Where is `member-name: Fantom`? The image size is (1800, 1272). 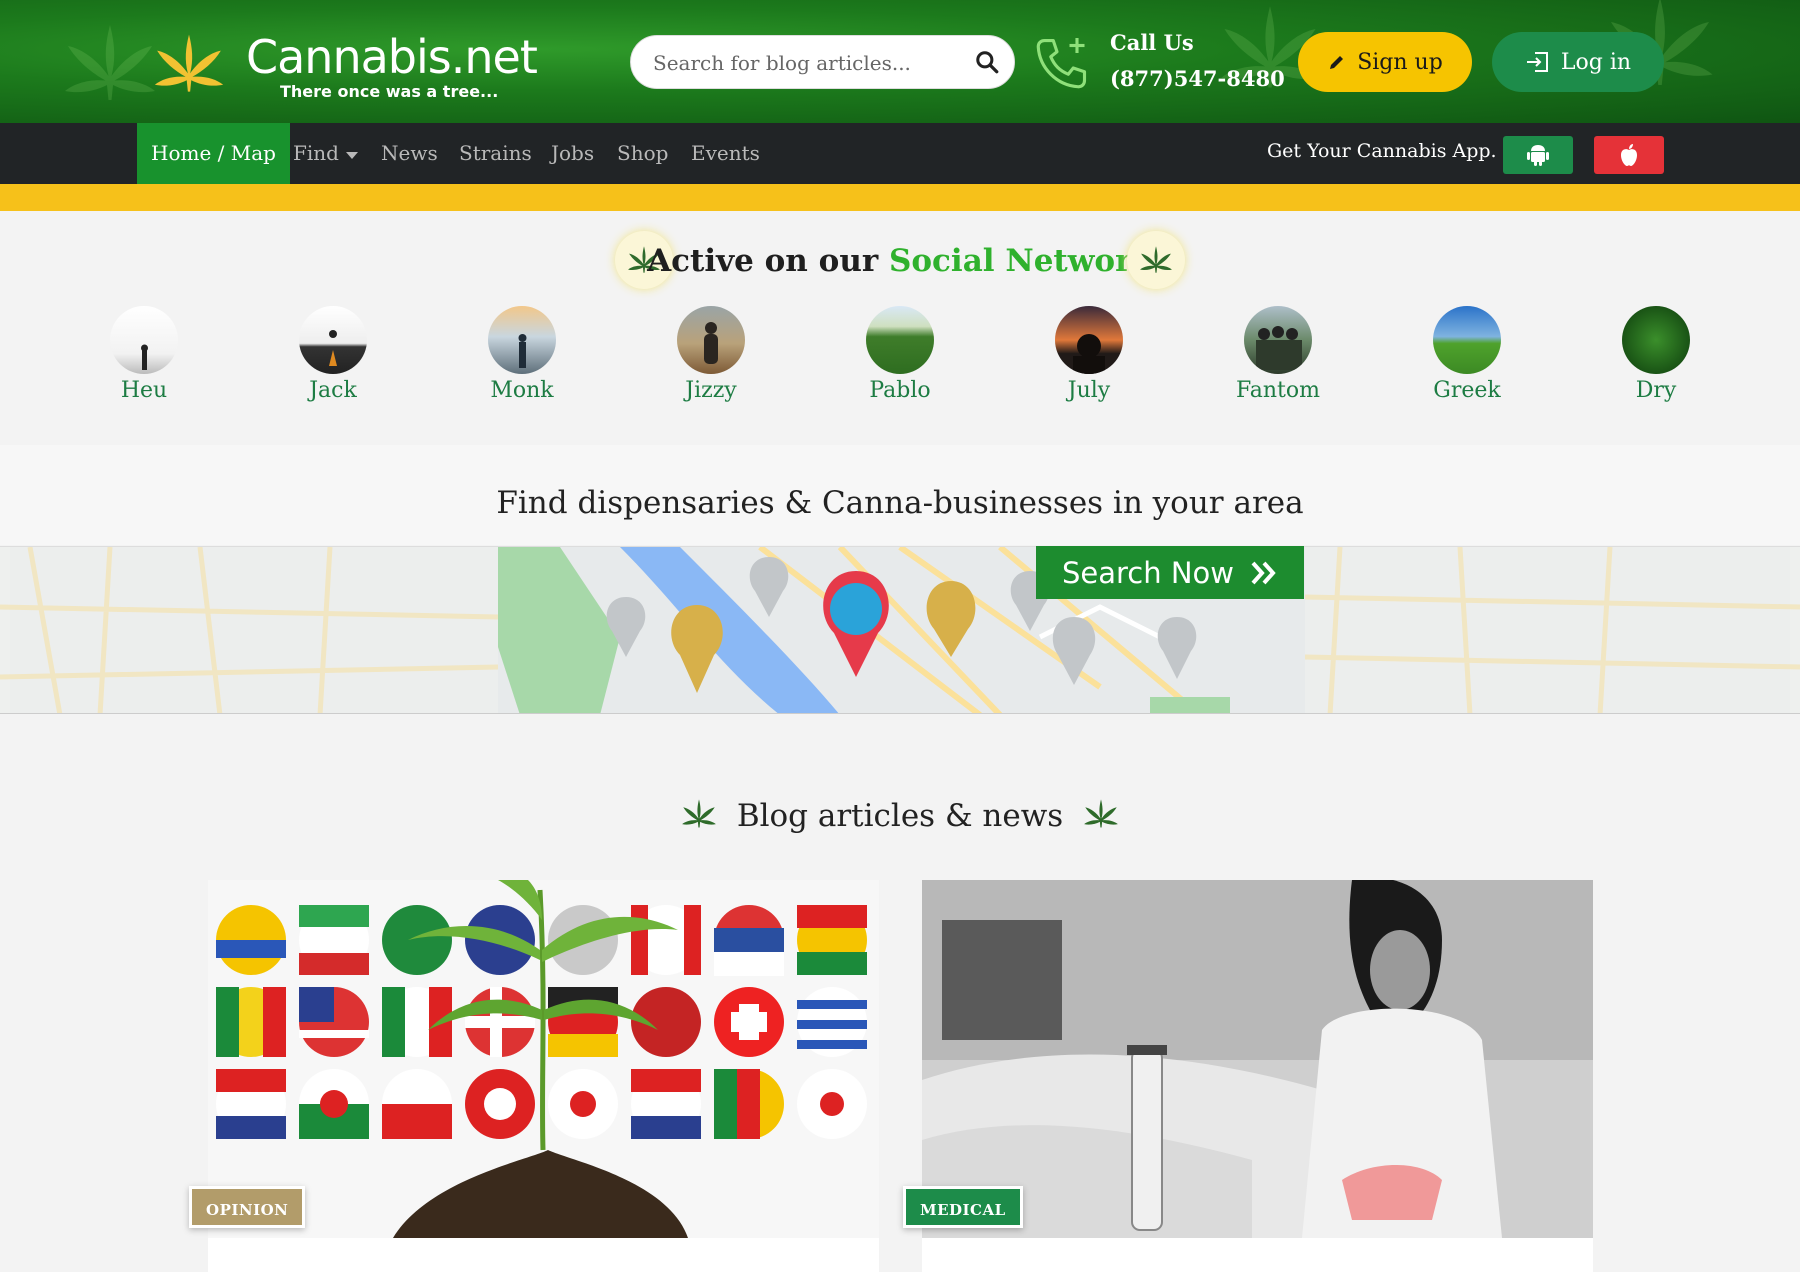 member-name: Fantom is located at coordinates (1277, 390).